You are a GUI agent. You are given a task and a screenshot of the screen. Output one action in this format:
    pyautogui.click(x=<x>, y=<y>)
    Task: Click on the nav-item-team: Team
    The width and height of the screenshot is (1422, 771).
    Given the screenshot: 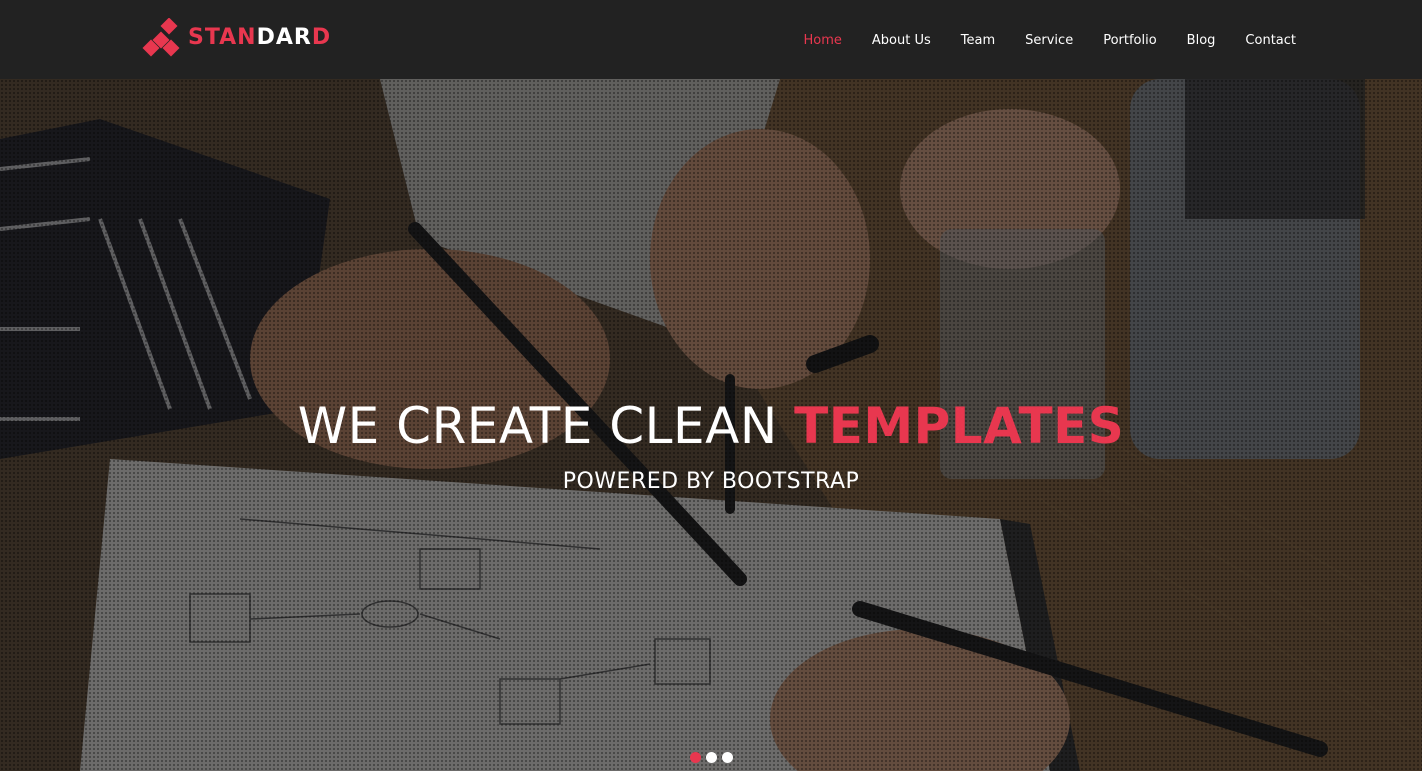 What is the action you would take?
    pyautogui.click(x=978, y=40)
    